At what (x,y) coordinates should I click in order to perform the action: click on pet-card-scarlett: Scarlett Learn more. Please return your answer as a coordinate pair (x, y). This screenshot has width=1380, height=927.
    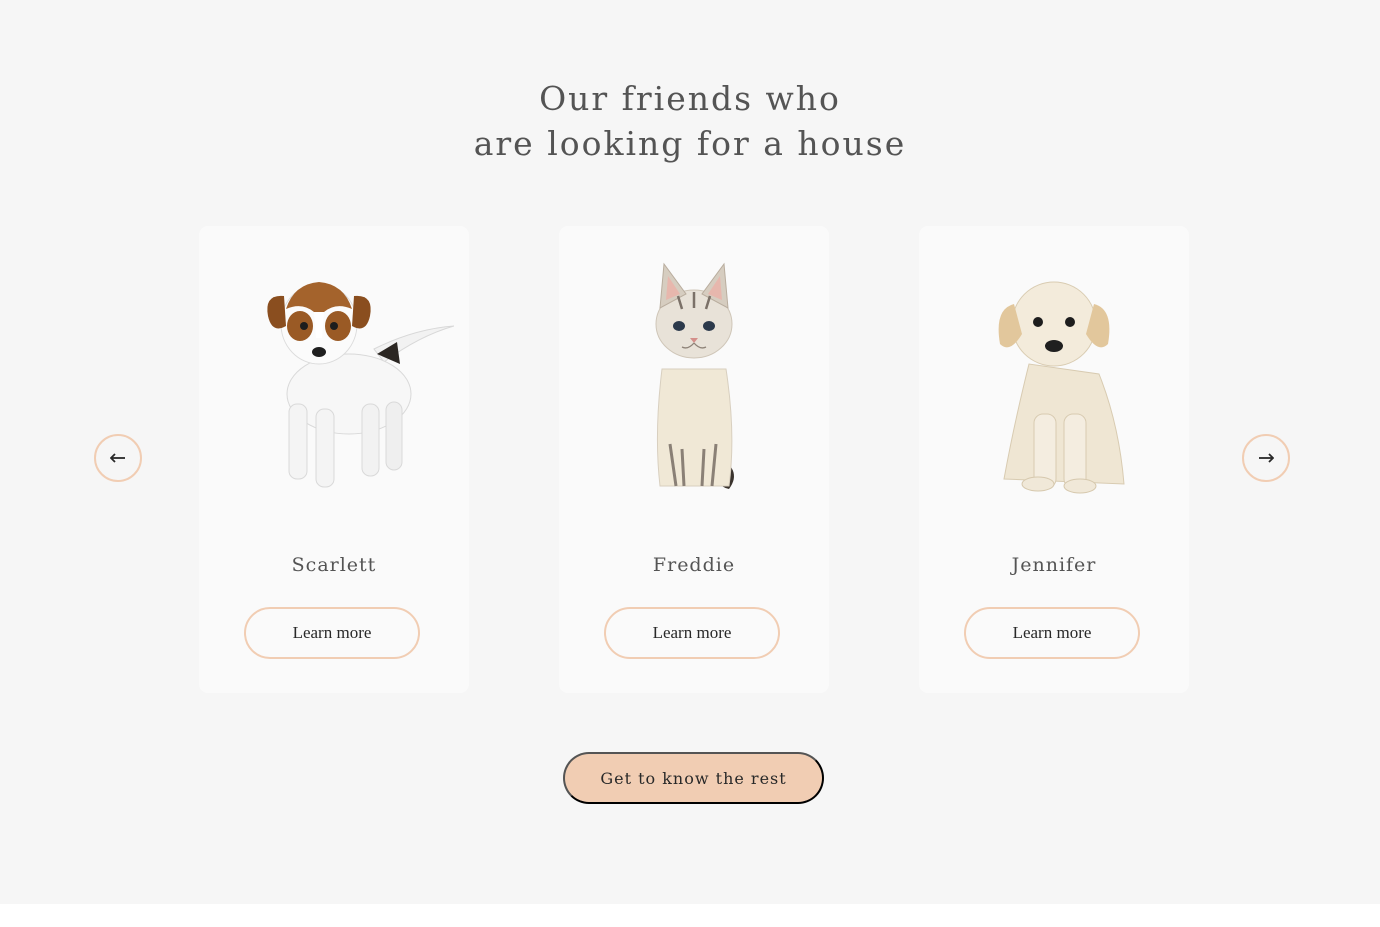
    Looking at the image, I should click on (334, 459).